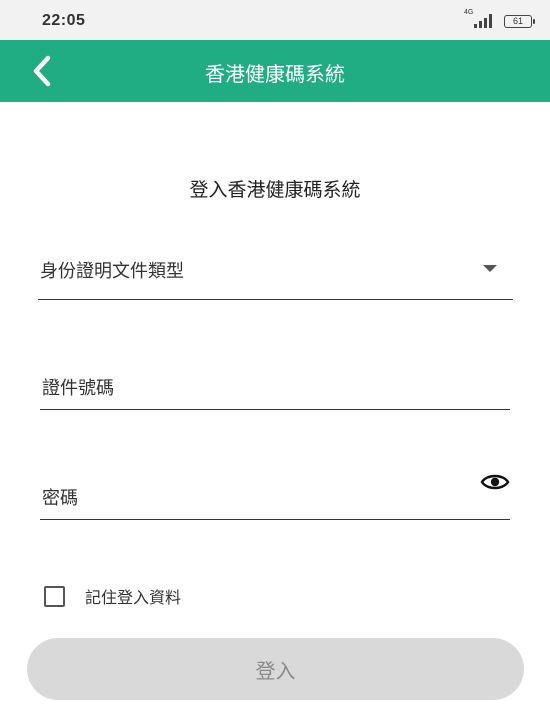 This screenshot has height=720, width=550. Describe the element at coordinates (275, 74) in the screenshot. I see `app-title: 香港健康碼系統` at that location.